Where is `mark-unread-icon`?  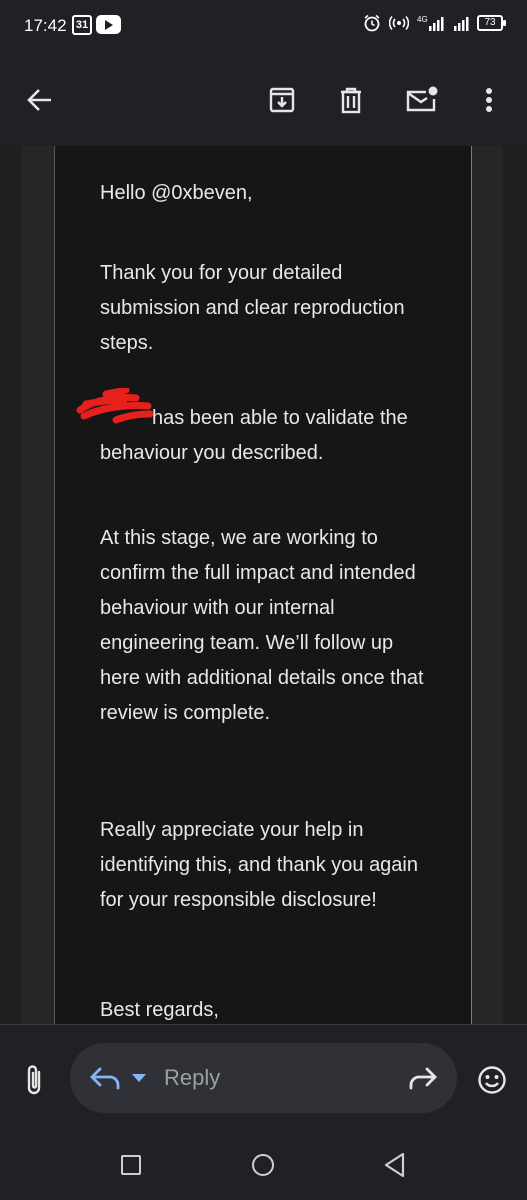 mark-unread-icon is located at coordinates (422, 99).